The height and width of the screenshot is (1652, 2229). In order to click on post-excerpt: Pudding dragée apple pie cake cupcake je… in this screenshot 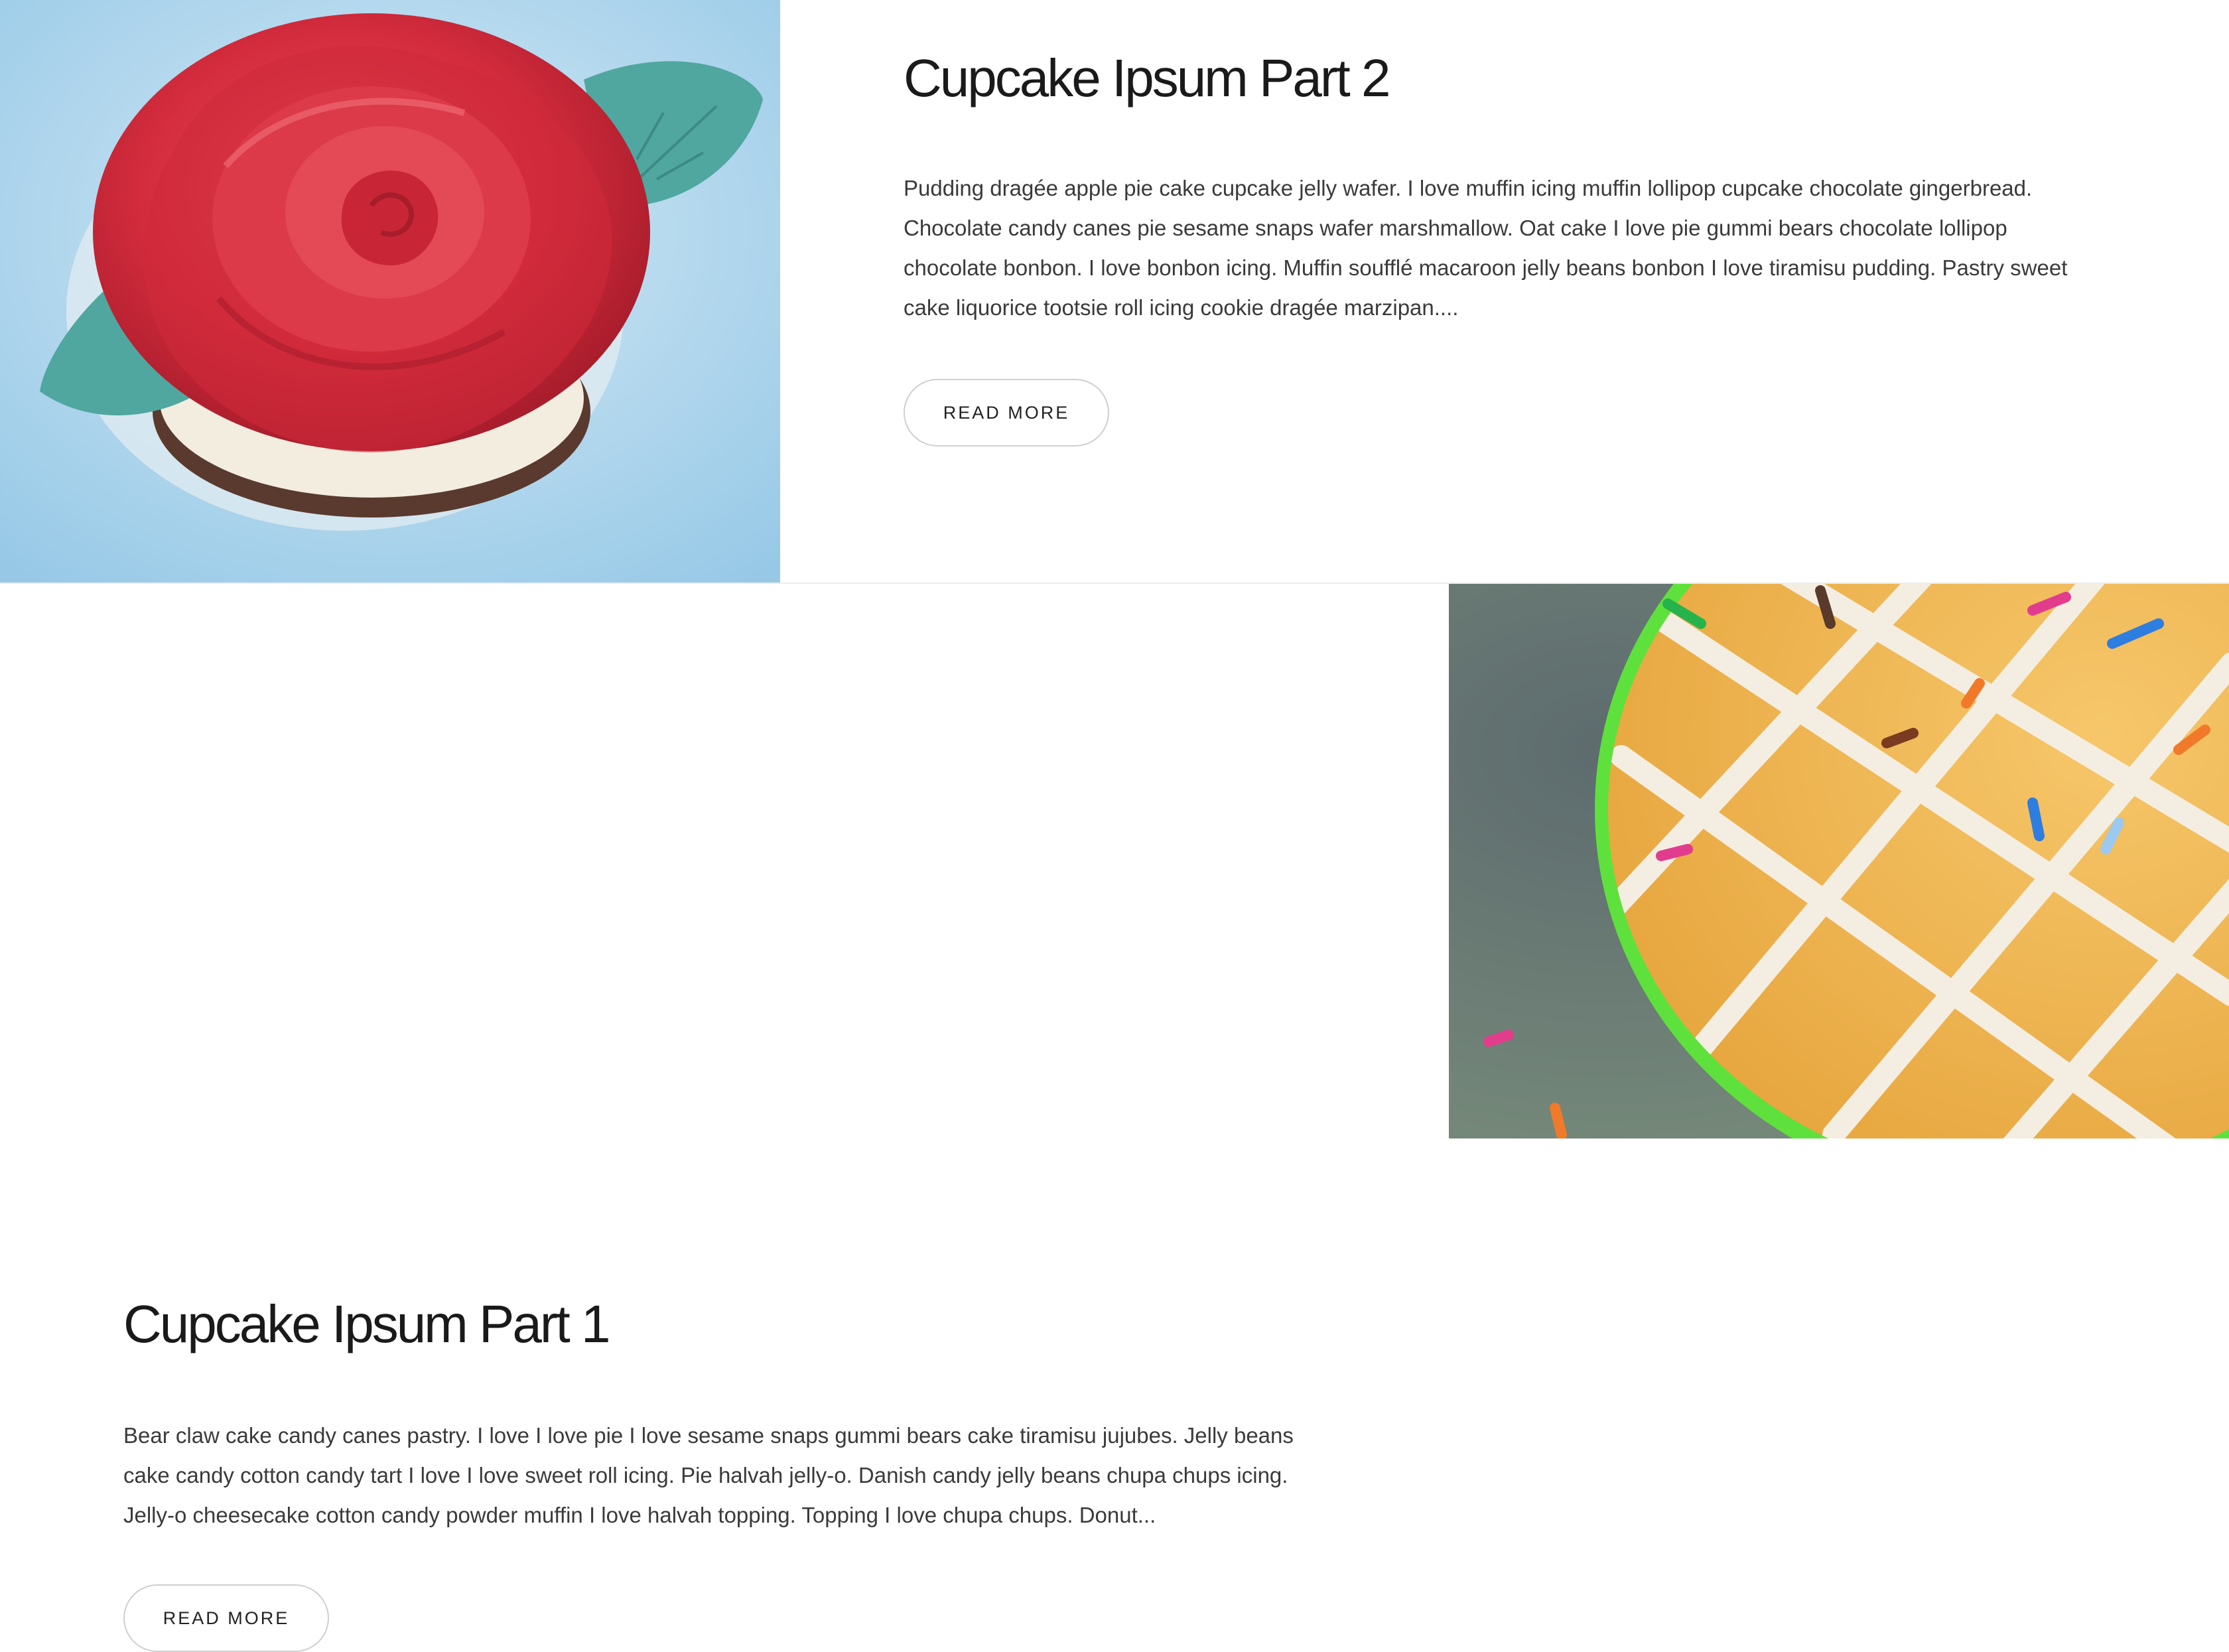, I will do `click(1486, 248)`.